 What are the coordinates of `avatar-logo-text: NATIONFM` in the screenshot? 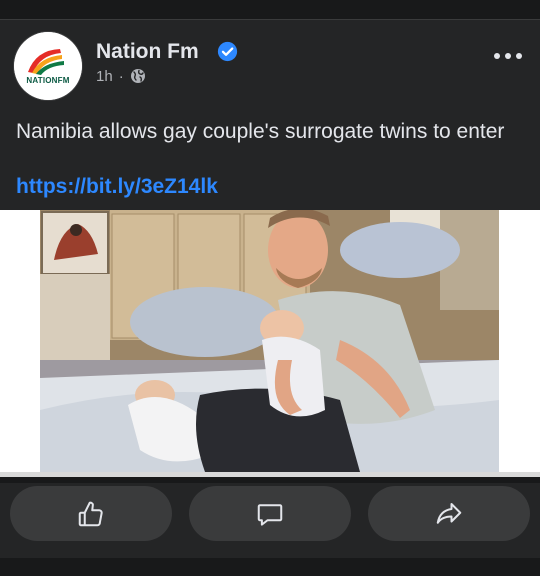 It's located at (48, 80).